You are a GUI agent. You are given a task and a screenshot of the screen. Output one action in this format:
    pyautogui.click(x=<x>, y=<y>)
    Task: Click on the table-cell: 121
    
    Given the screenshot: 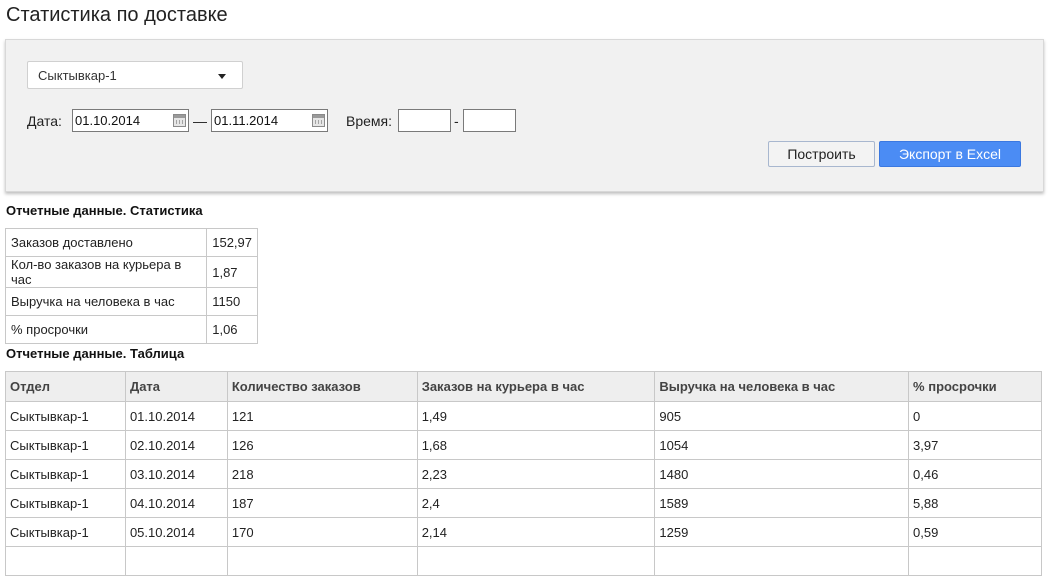 What is the action you would take?
    pyautogui.click(x=322, y=416)
    